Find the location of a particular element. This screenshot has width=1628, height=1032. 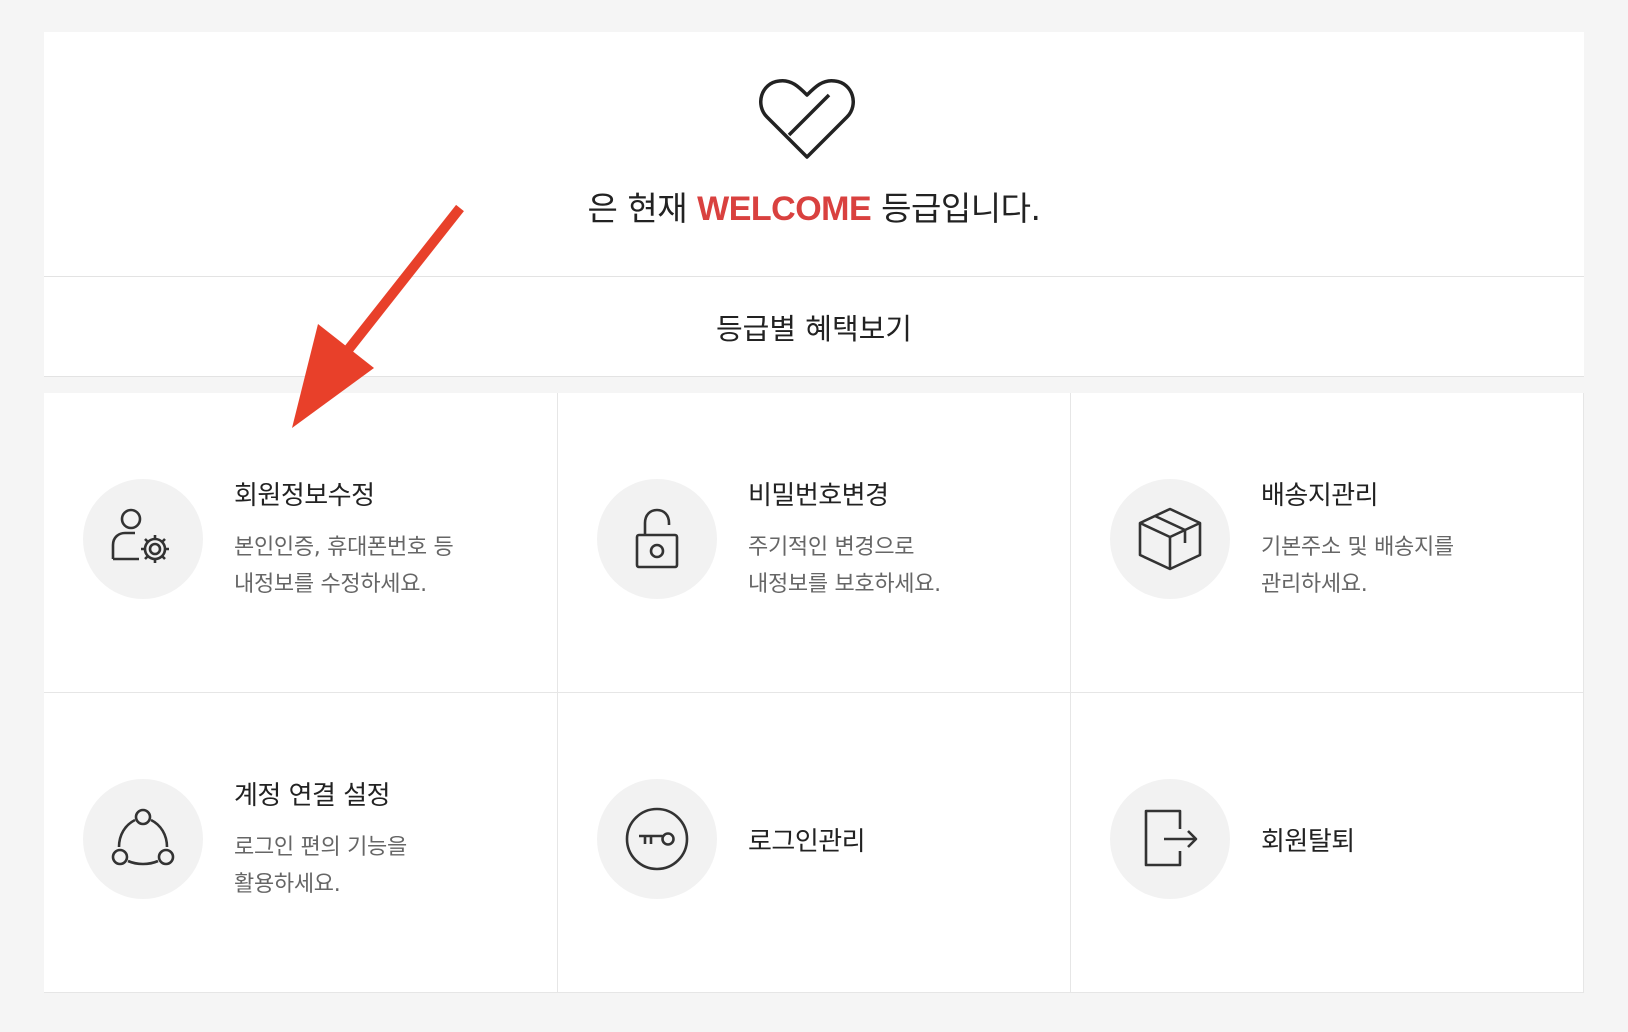

menu-title: 비밀번호변경 is located at coordinates (818, 496).